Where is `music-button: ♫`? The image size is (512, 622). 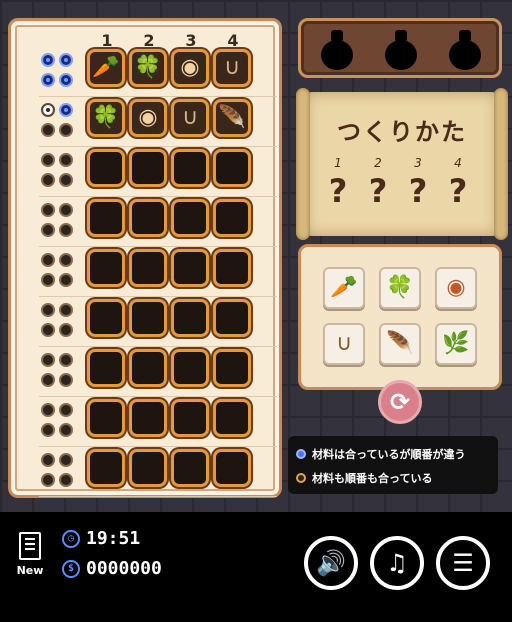
music-button: ♫ is located at coordinates (397, 563).